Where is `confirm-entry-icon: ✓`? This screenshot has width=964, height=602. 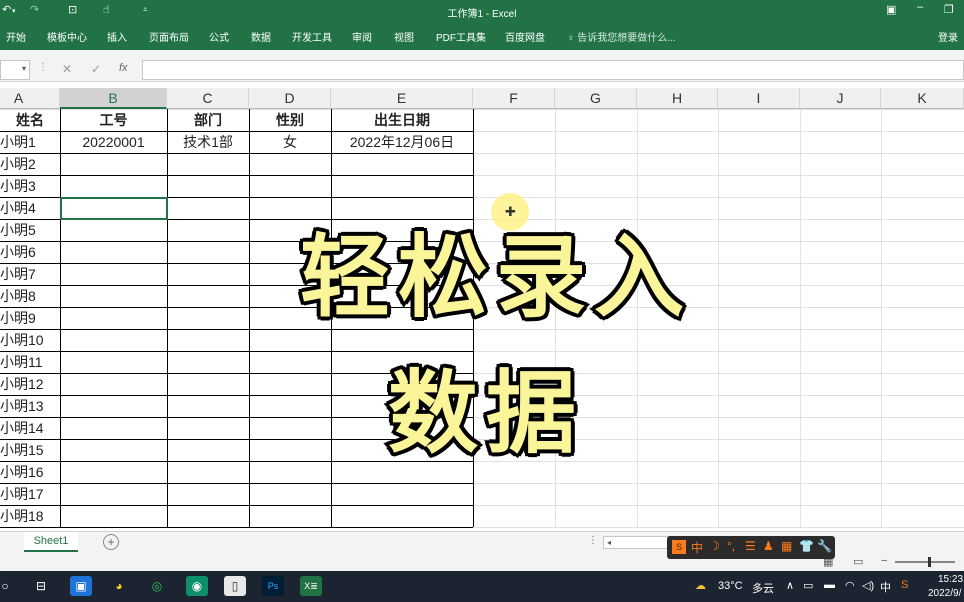
confirm-entry-icon: ✓ is located at coordinates (96, 69).